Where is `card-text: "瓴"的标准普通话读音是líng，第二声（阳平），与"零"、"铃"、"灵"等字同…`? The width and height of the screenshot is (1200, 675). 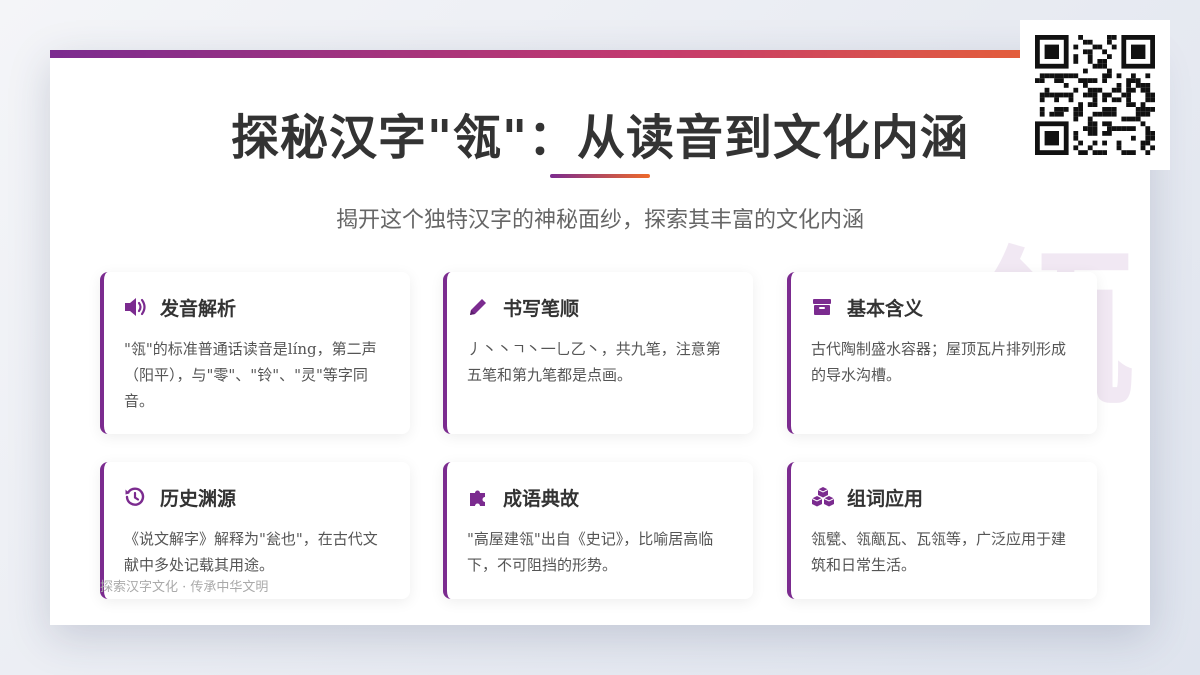 card-text: "瓴"的标准普通话读音是líng，第二声（阳平），与"零"、"铃"、"灵"等字同… is located at coordinates (250, 375).